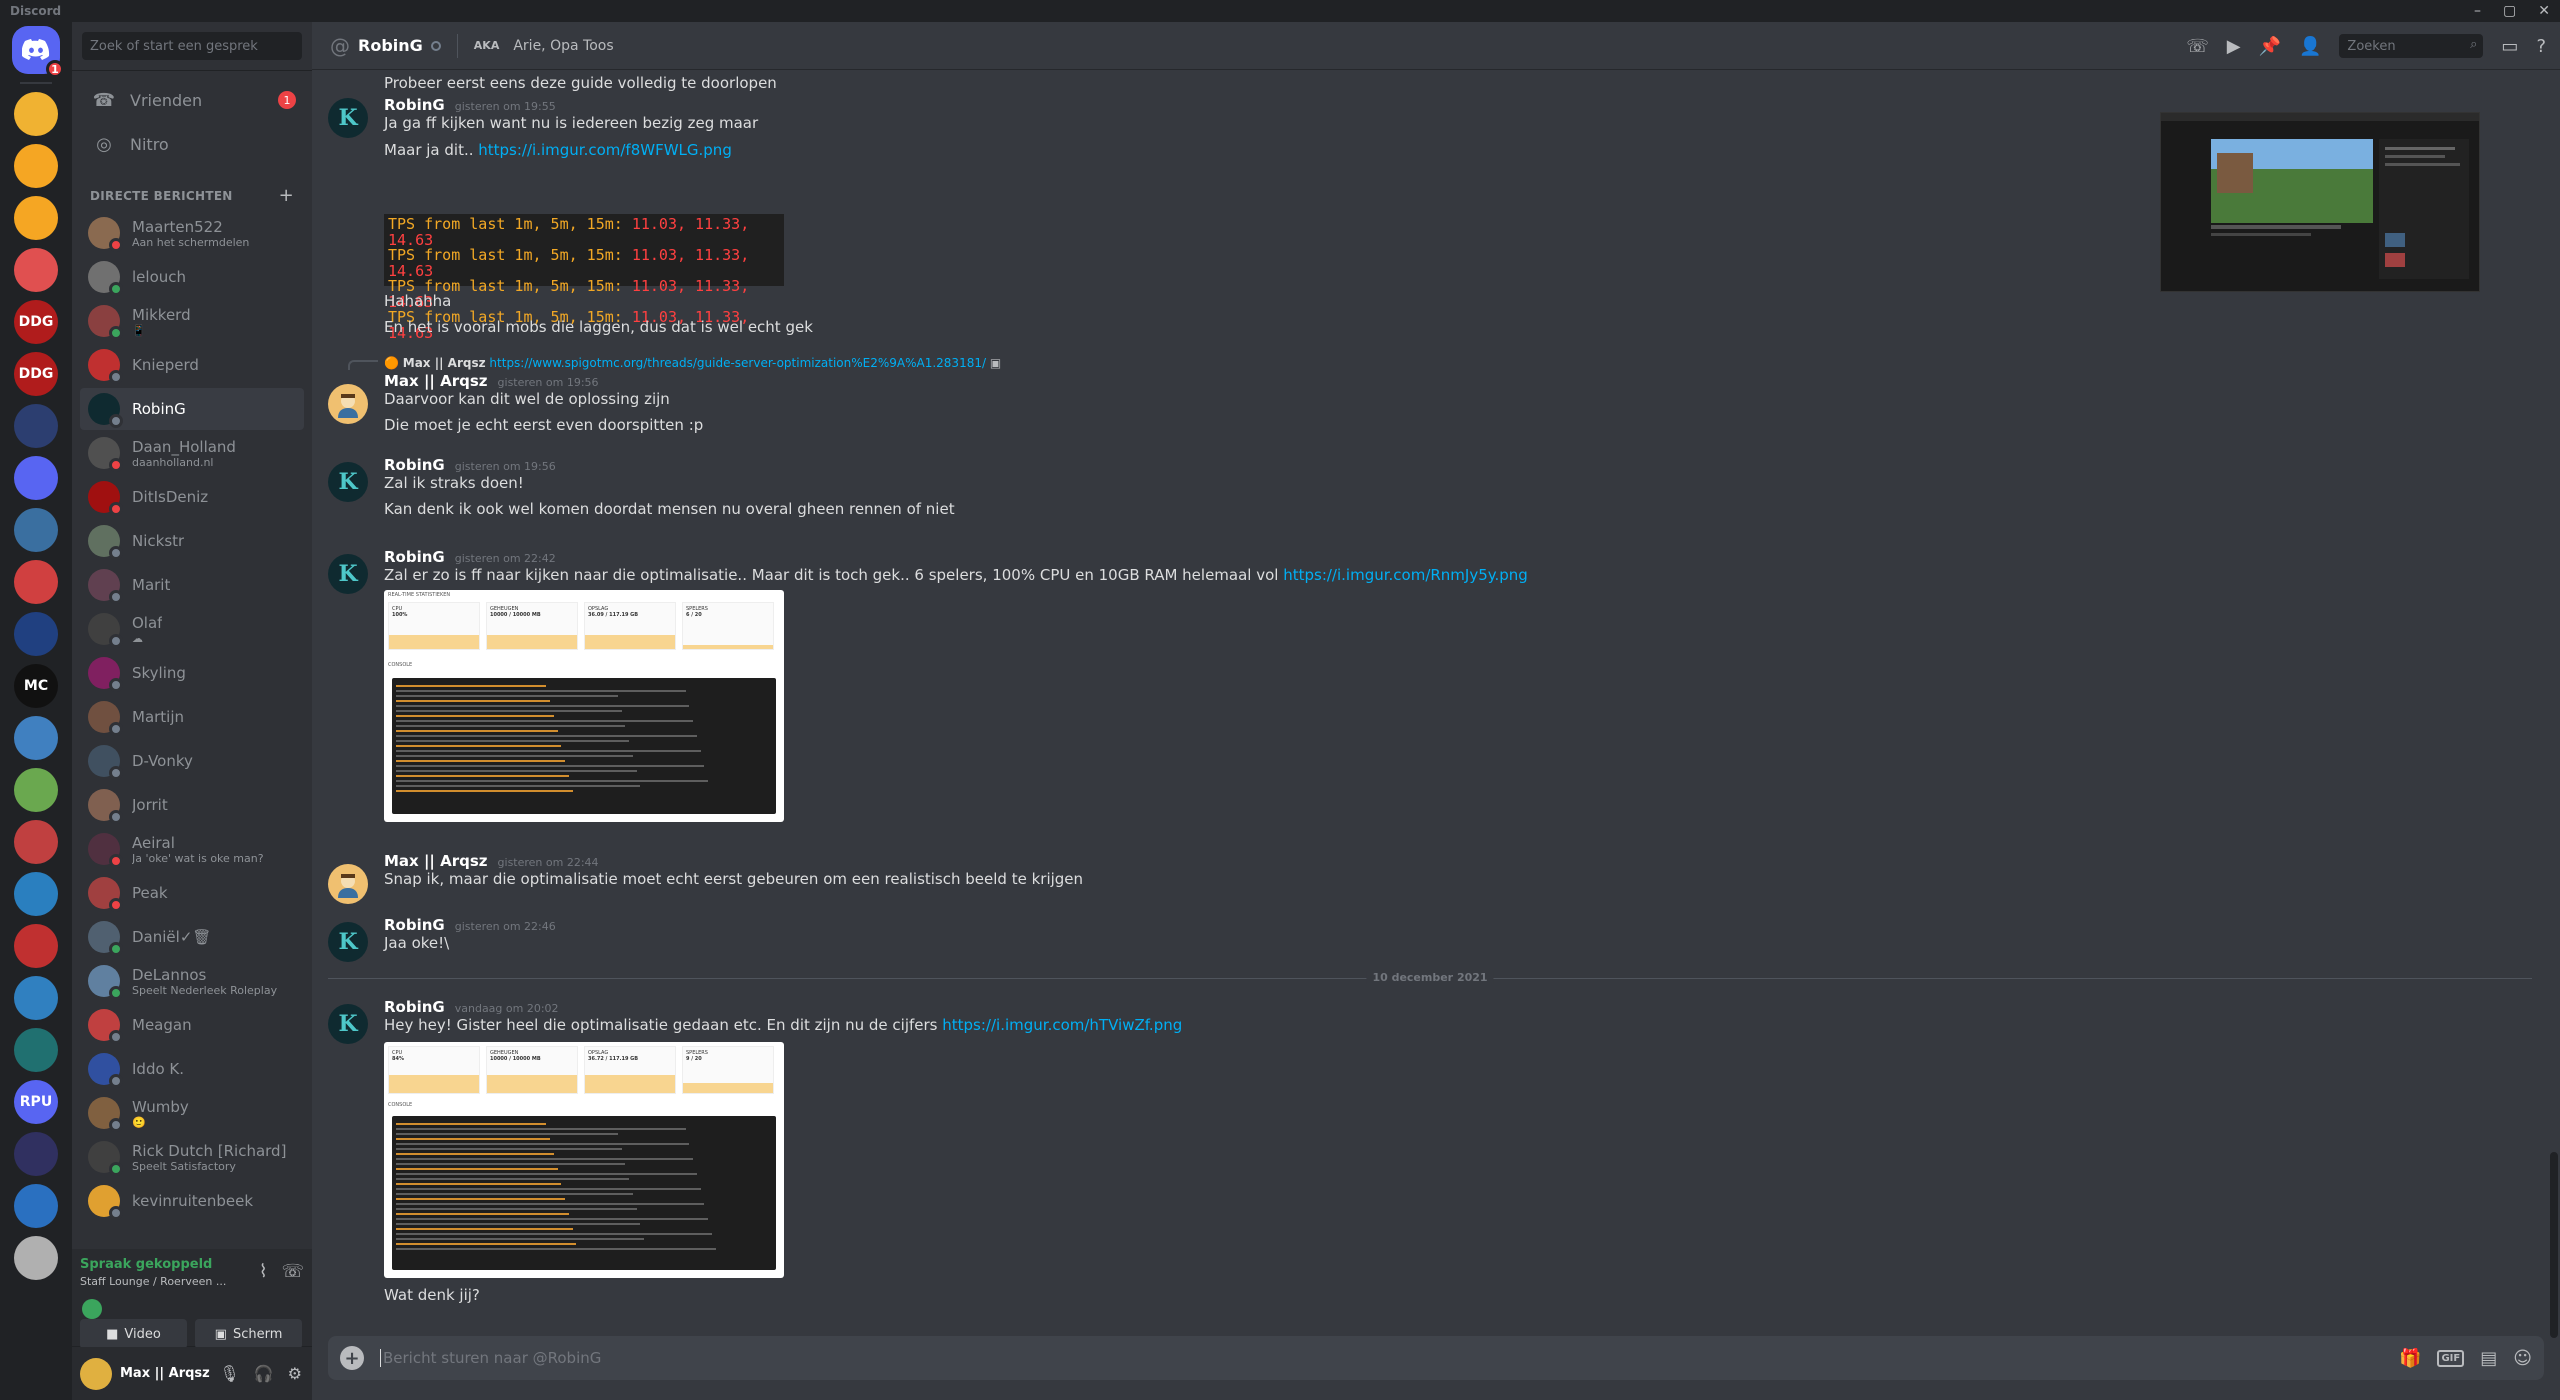 The image size is (2560, 1400). What do you see at coordinates (192, 937) in the screenshot?
I see `dm-item: Daniël✓🗑` at bounding box center [192, 937].